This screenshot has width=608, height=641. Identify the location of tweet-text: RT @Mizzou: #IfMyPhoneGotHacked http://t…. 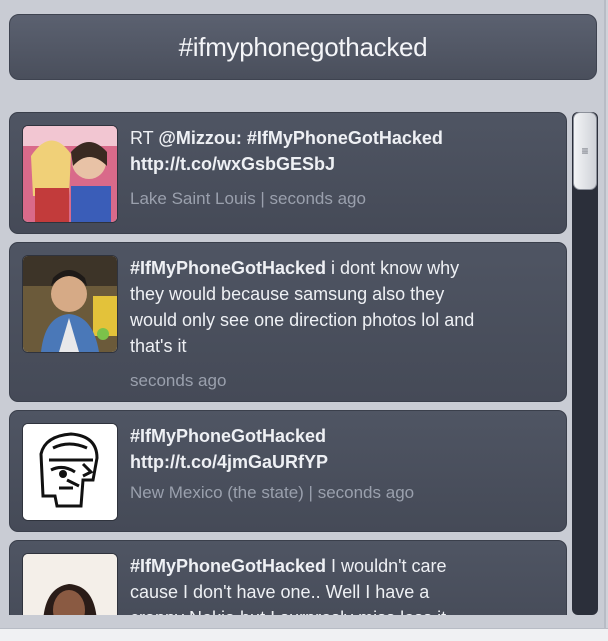
(286, 151).